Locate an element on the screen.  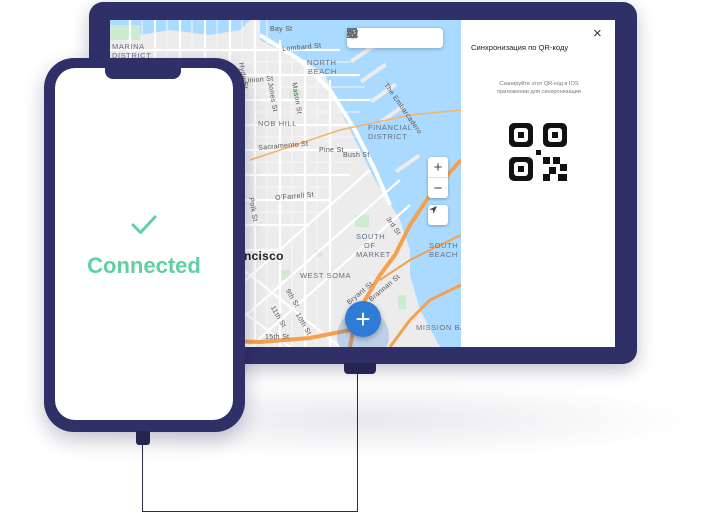
heart-icon is located at coordinates (384, 36).